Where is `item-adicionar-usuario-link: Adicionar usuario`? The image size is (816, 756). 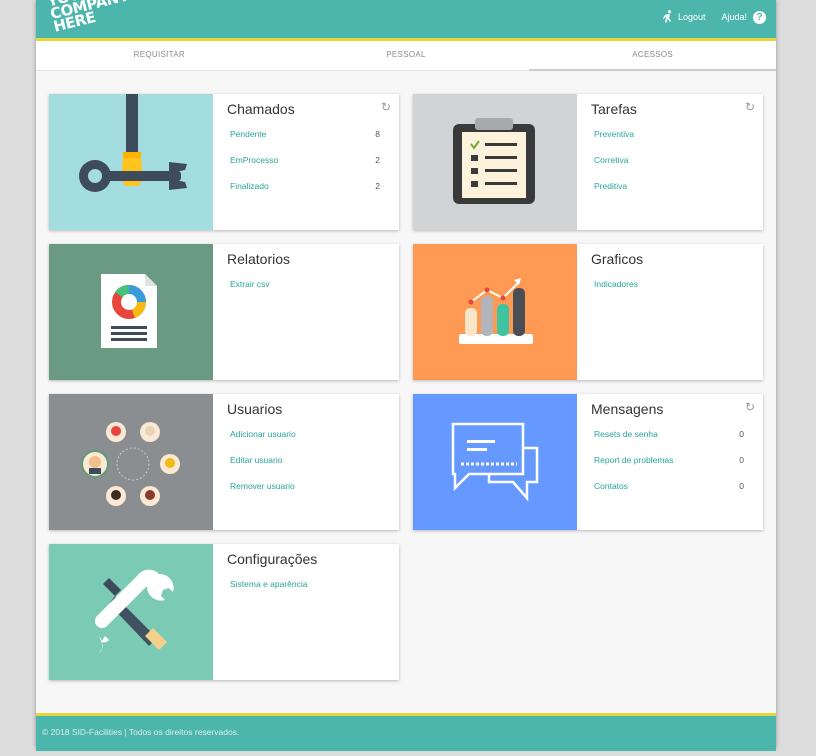 item-adicionar-usuario-link: Adicionar usuario is located at coordinates (263, 434).